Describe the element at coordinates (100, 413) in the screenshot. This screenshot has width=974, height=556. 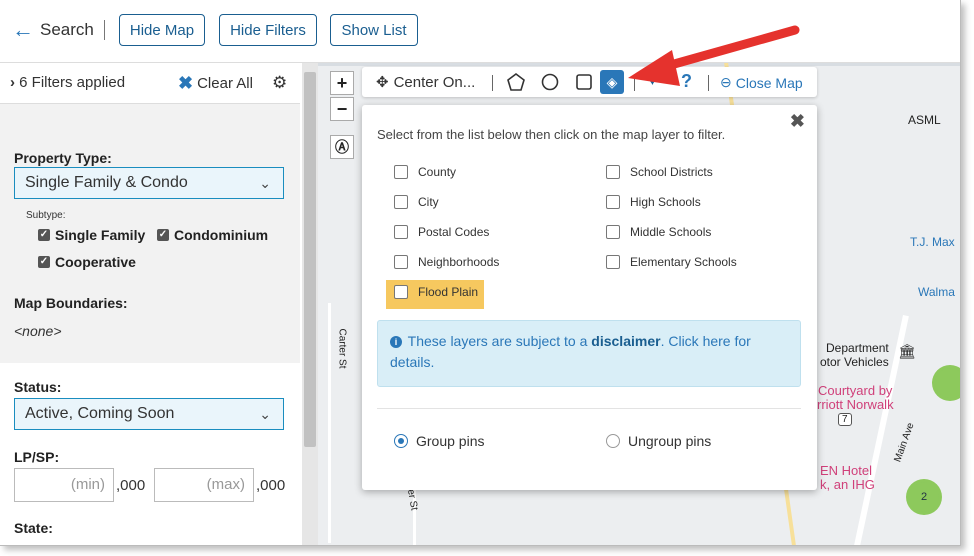
I see `status-value: Active, Coming Soon` at that location.